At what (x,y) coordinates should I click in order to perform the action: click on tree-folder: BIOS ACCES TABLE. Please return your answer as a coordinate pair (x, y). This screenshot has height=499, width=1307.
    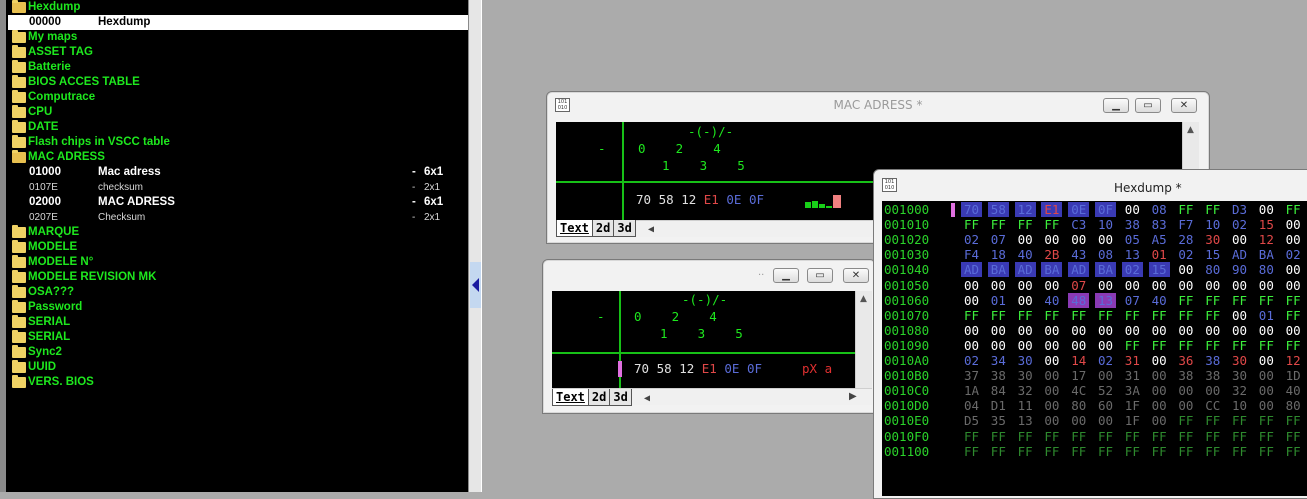
    Looking at the image, I should click on (238, 82).